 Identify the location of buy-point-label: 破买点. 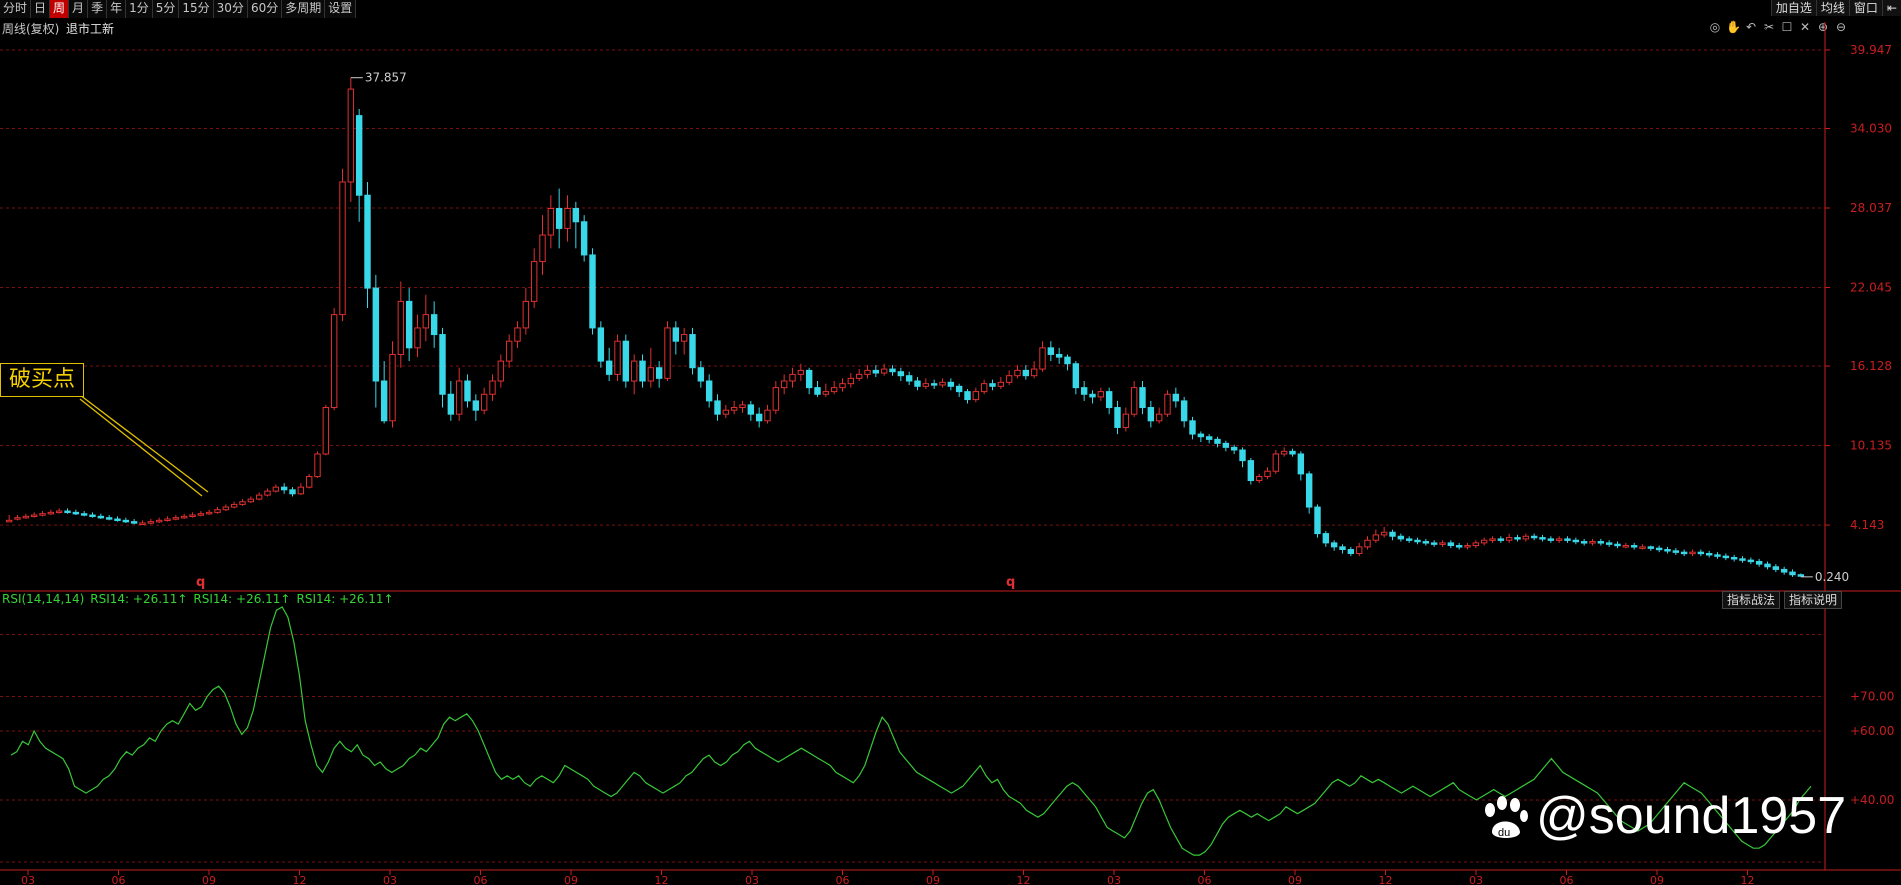
(42, 380).